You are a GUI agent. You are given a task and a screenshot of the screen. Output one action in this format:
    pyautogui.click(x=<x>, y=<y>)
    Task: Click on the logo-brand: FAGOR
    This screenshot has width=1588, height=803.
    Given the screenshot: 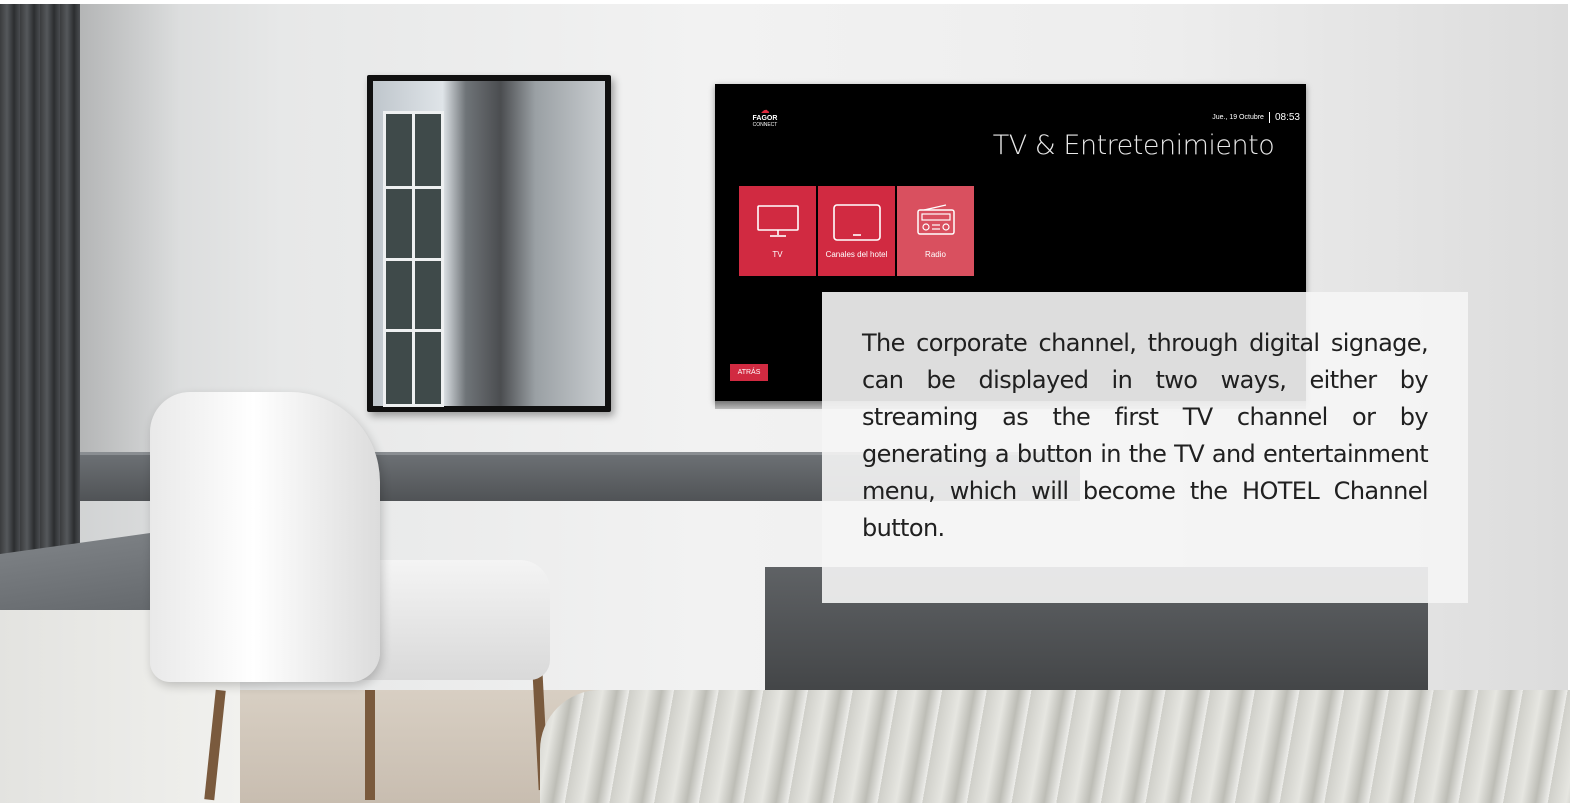 What is the action you would take?
    pyautogui.click(x=765, y=118)
    